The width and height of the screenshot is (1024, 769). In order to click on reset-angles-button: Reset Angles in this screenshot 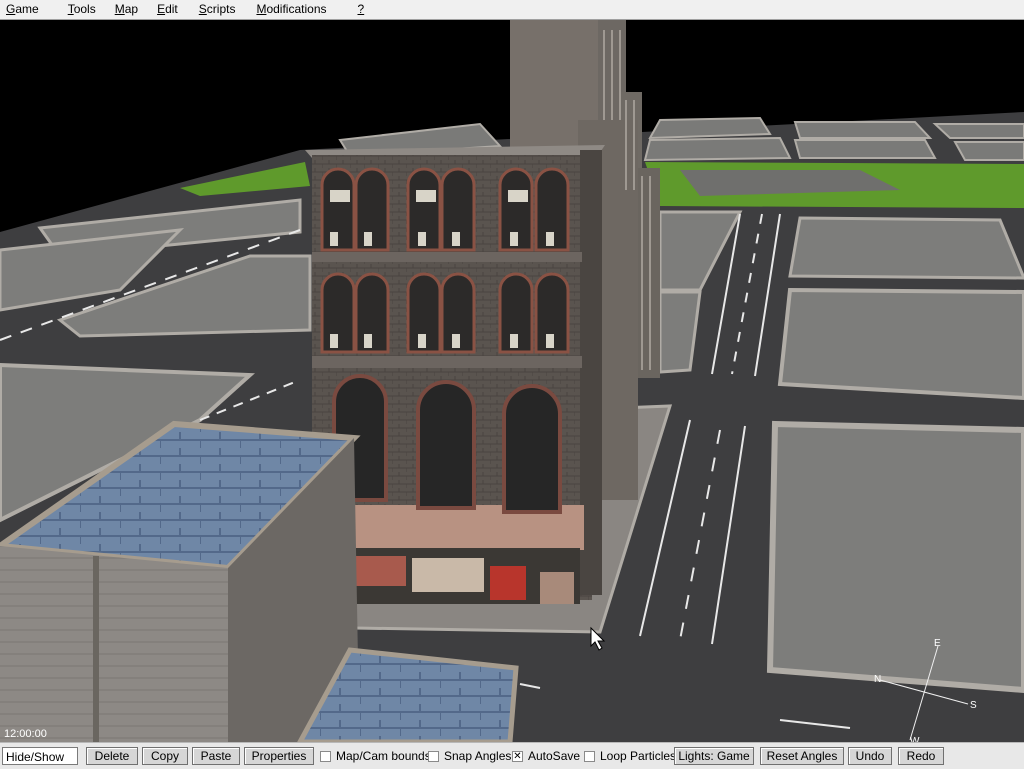, I will do `click(802, 756)`.